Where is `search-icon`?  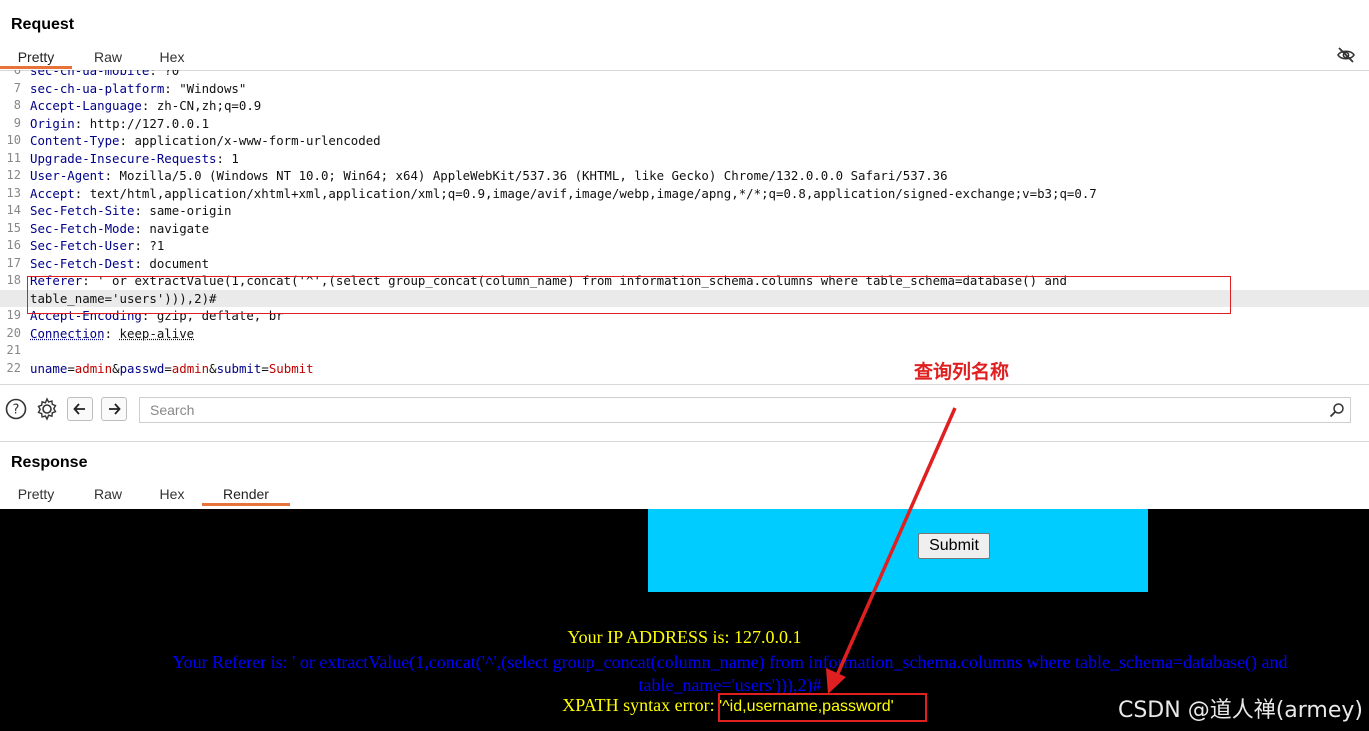
search-icon is located at coordinates (1337, 410).